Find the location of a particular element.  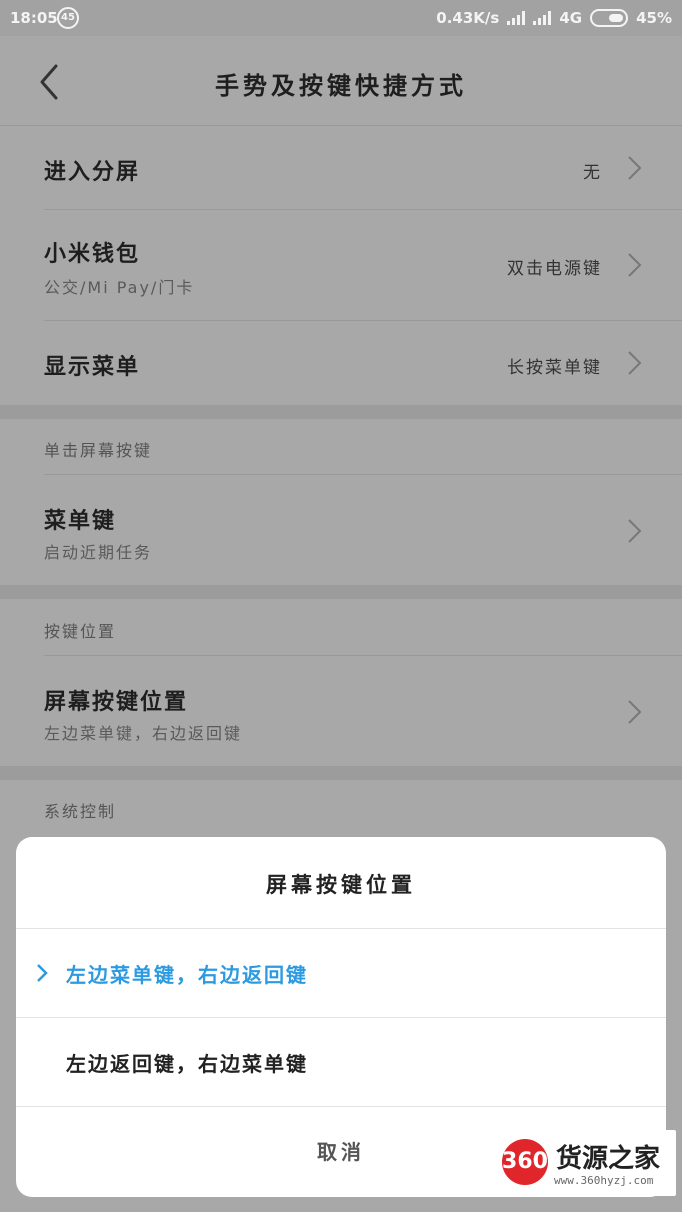

watermark-logo: 360 is located at coordinates (525, 1162).